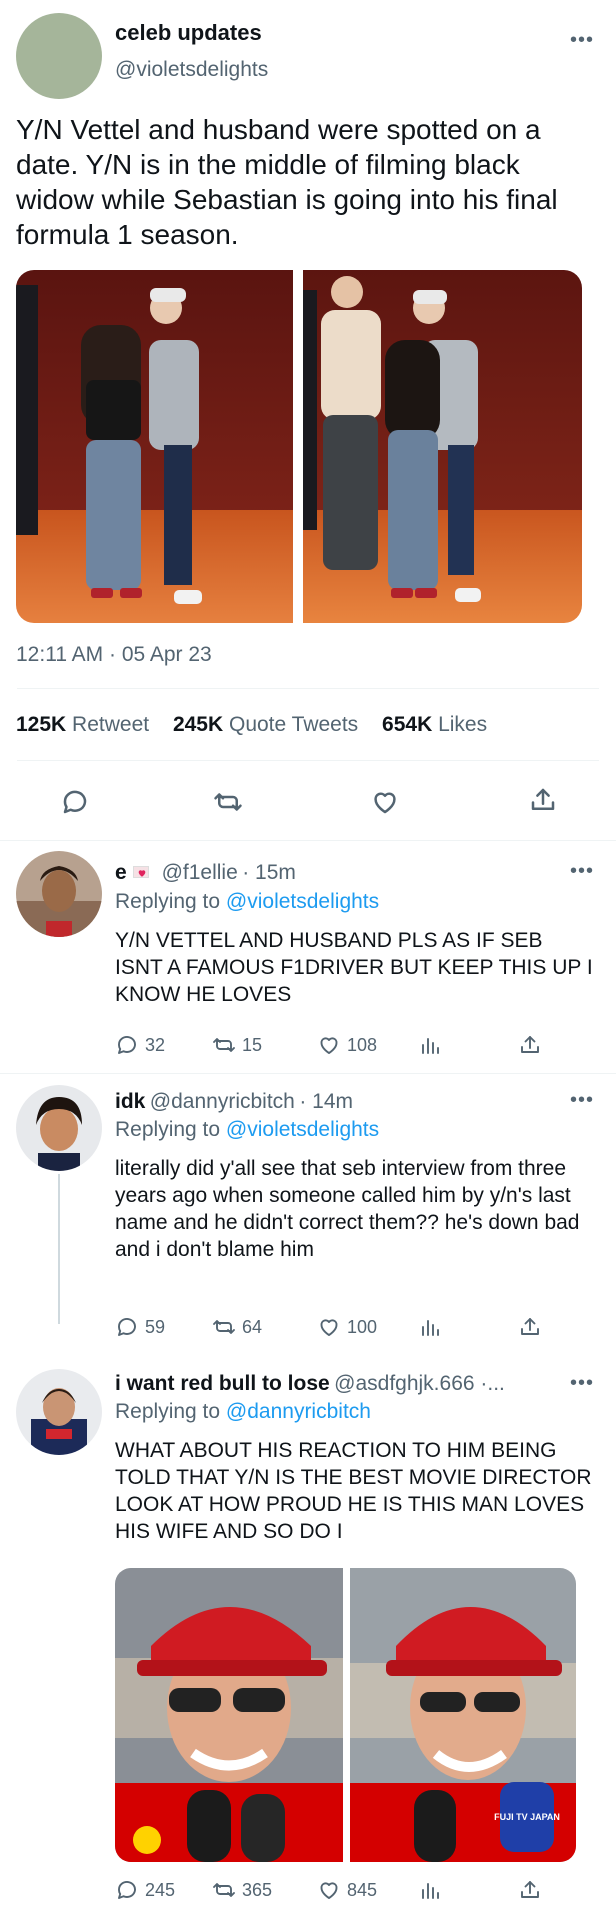 This screenshot has width=616, height=1920. Describe the element at coordinates (130, 1101) in the screenshot. I see `reply-2-display-name: idk` at that location.